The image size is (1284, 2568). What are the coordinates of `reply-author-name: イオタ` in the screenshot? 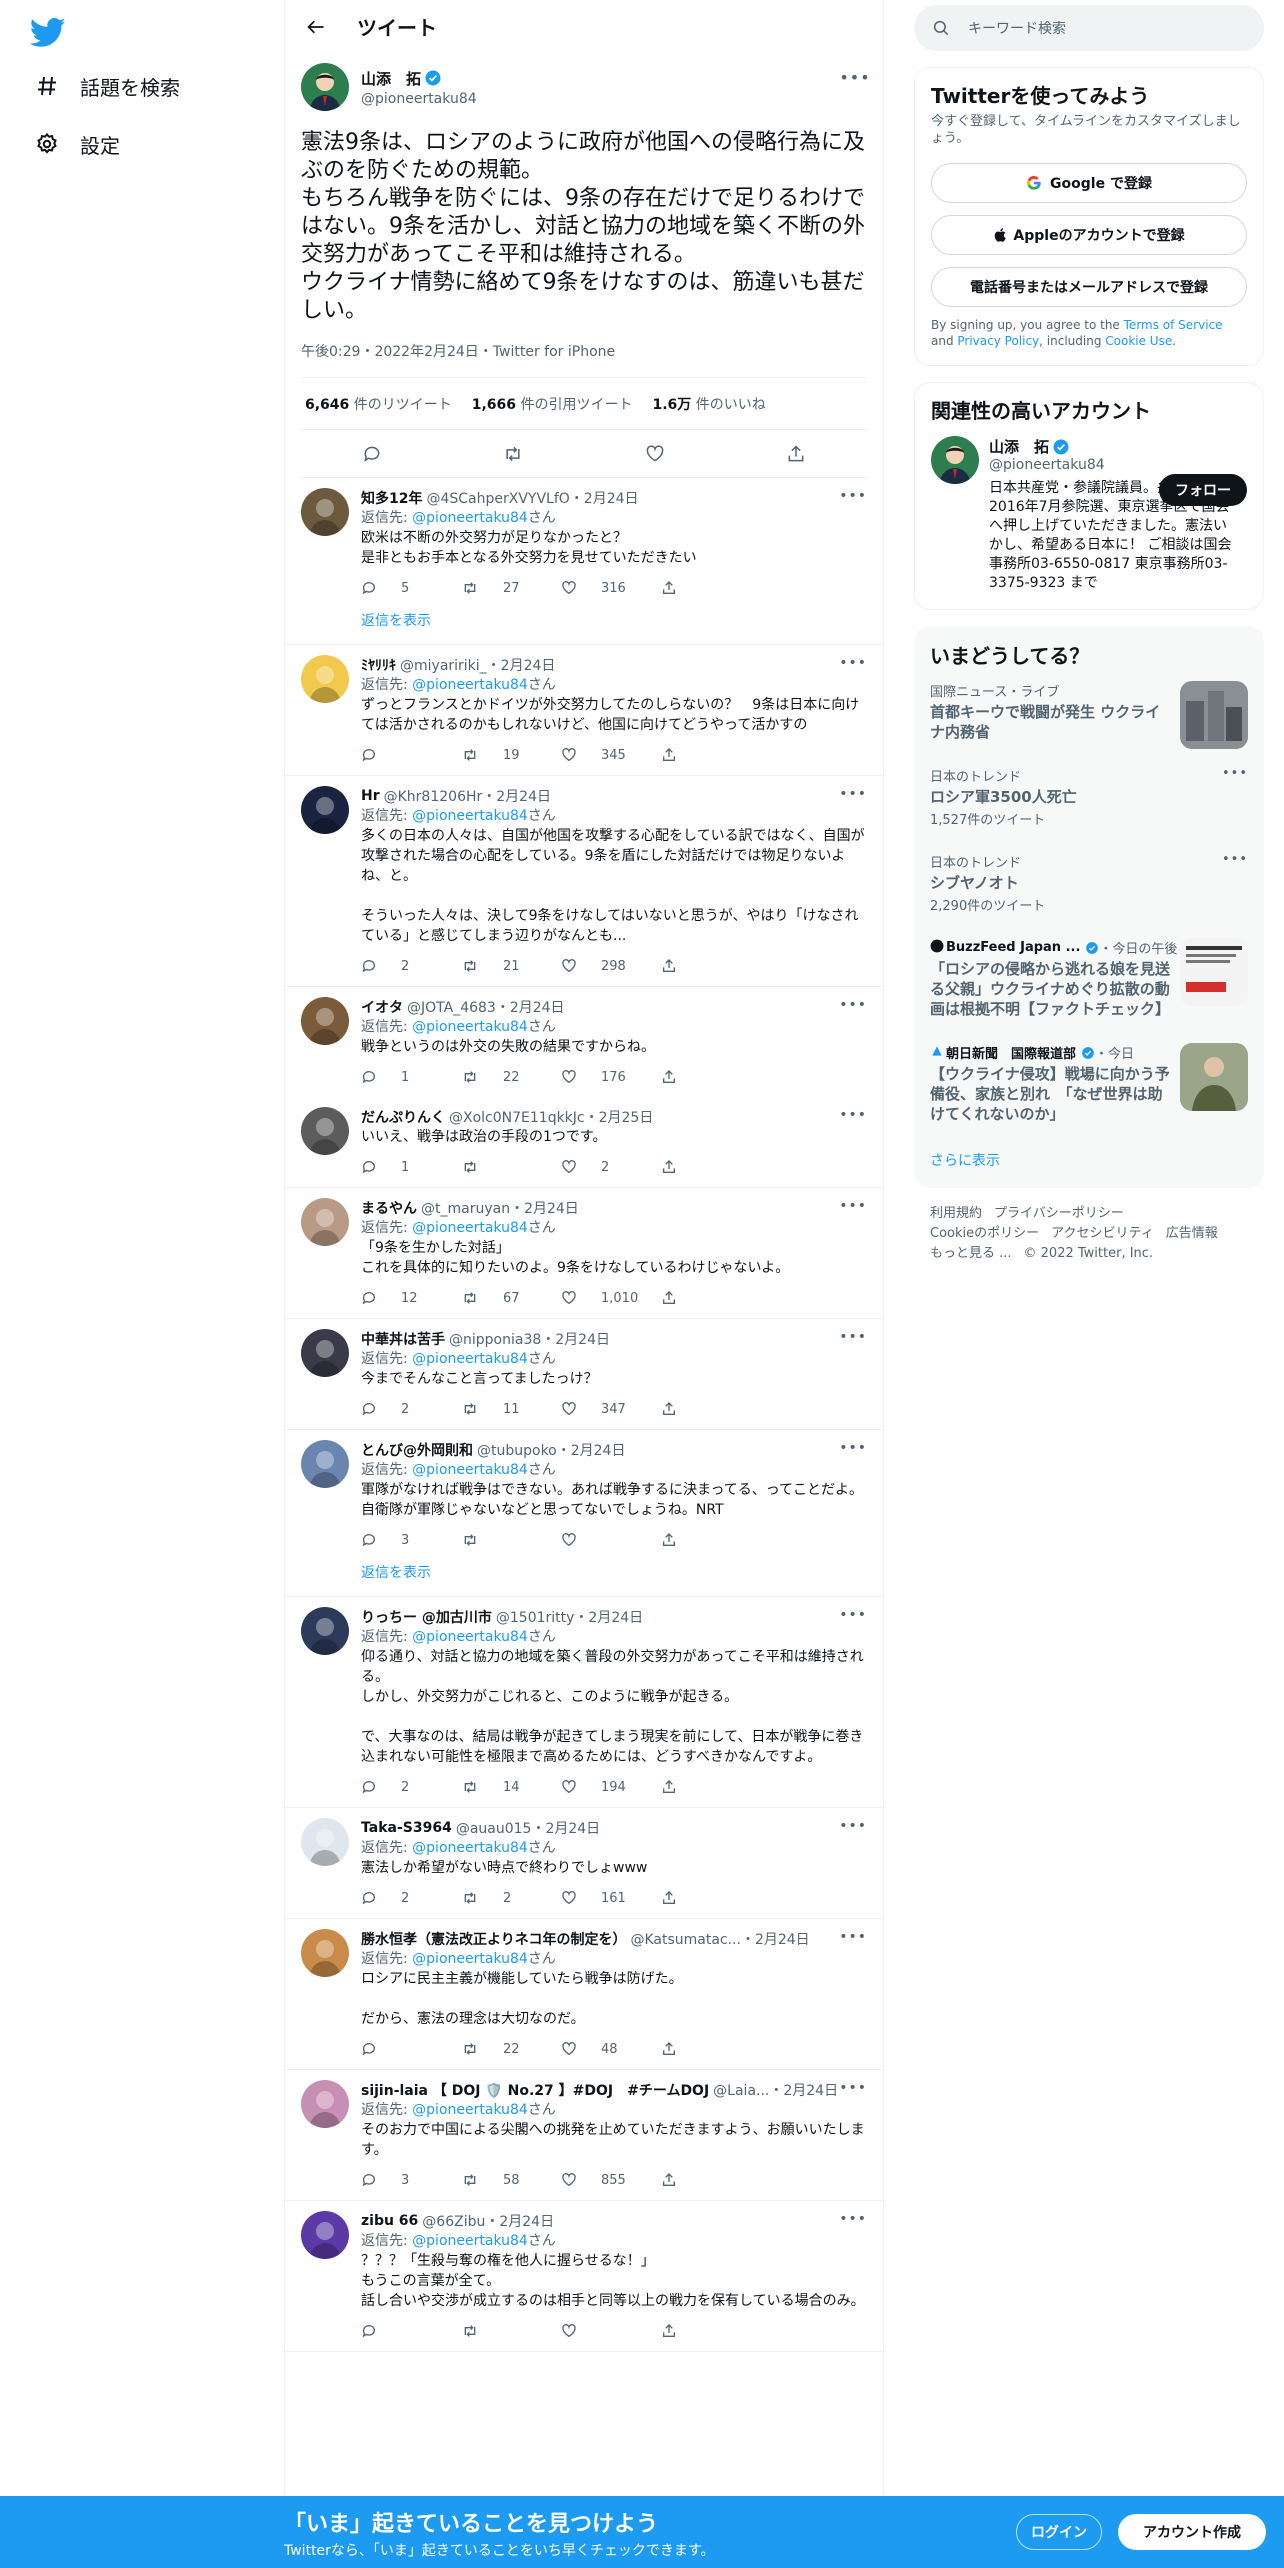 It's located at (382, 1007).